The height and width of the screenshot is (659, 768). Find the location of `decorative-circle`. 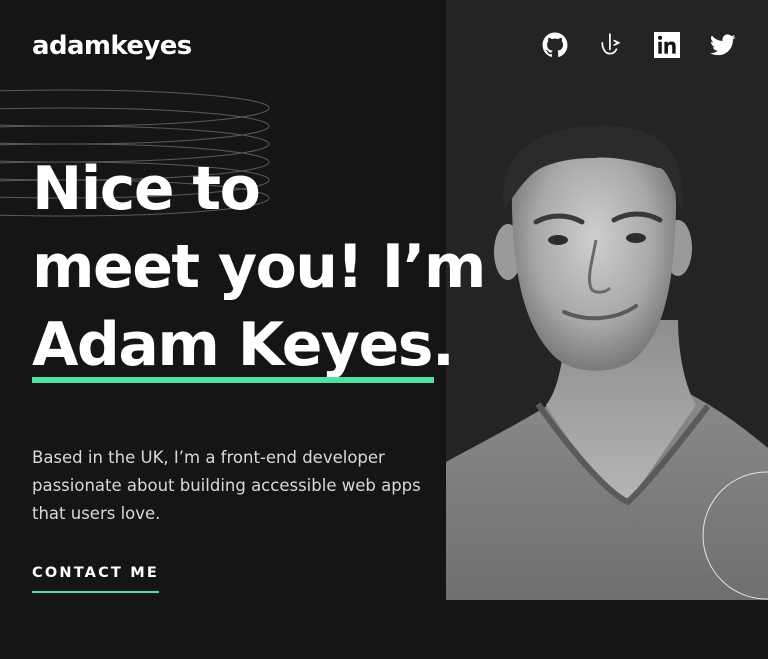

decorative-circle is located at coordinates (735, 535).